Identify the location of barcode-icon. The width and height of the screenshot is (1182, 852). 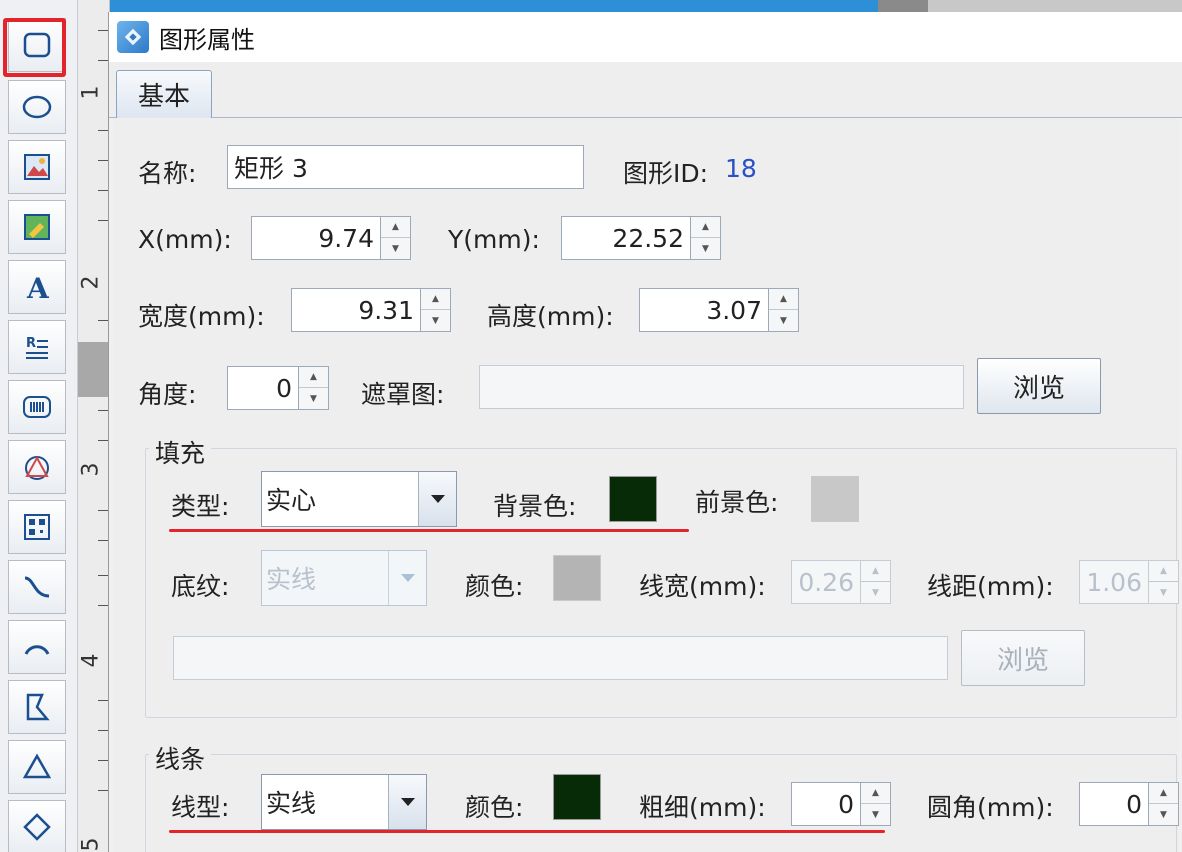
(37, 407).